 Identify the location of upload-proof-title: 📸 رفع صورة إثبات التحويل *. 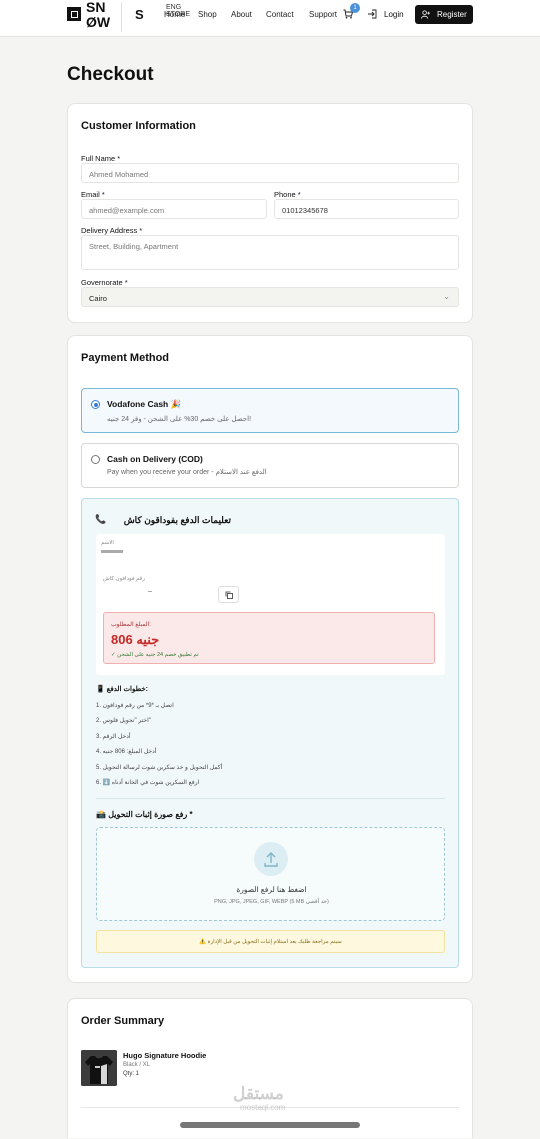
(144, 814).